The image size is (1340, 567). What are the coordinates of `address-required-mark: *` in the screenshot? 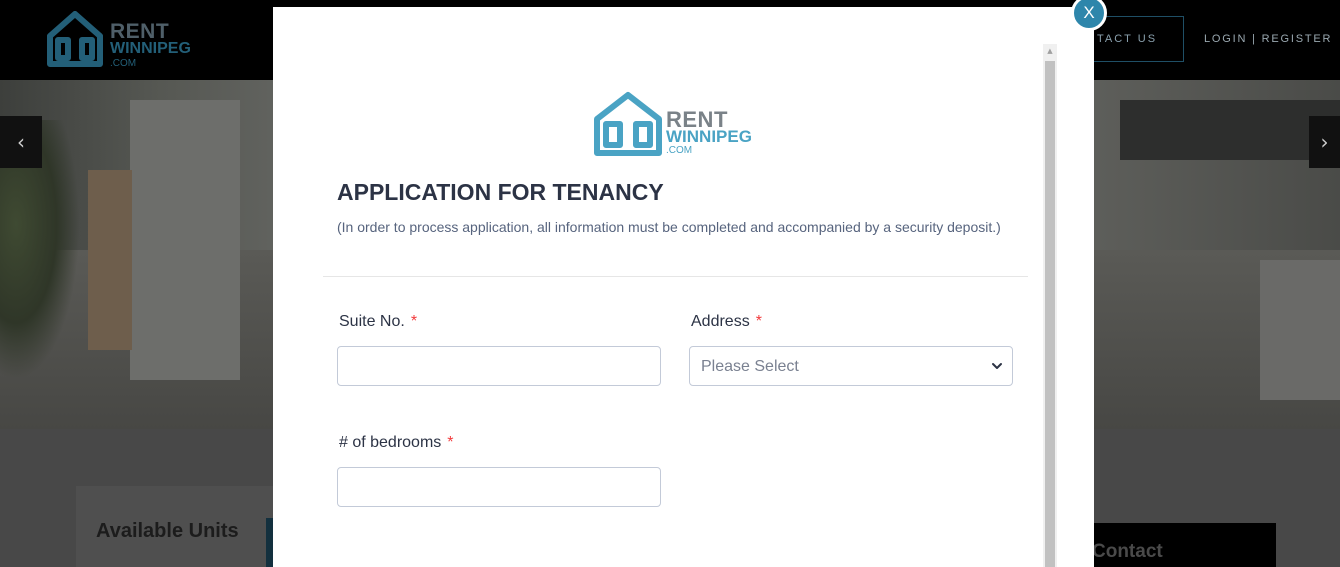 It's located at (758, 321).